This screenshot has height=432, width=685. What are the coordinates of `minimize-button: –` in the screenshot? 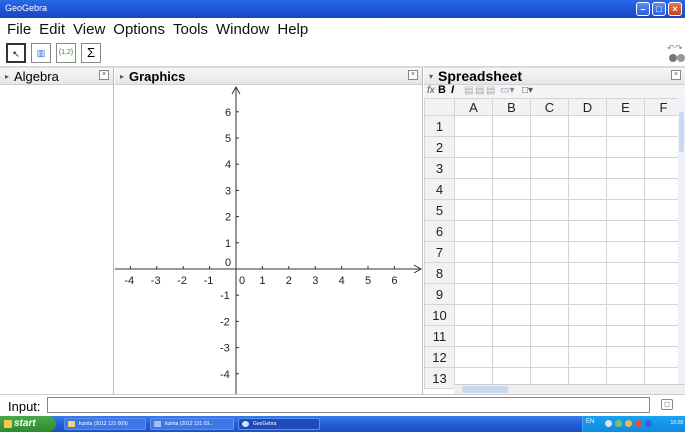 It's located at (643, 9).